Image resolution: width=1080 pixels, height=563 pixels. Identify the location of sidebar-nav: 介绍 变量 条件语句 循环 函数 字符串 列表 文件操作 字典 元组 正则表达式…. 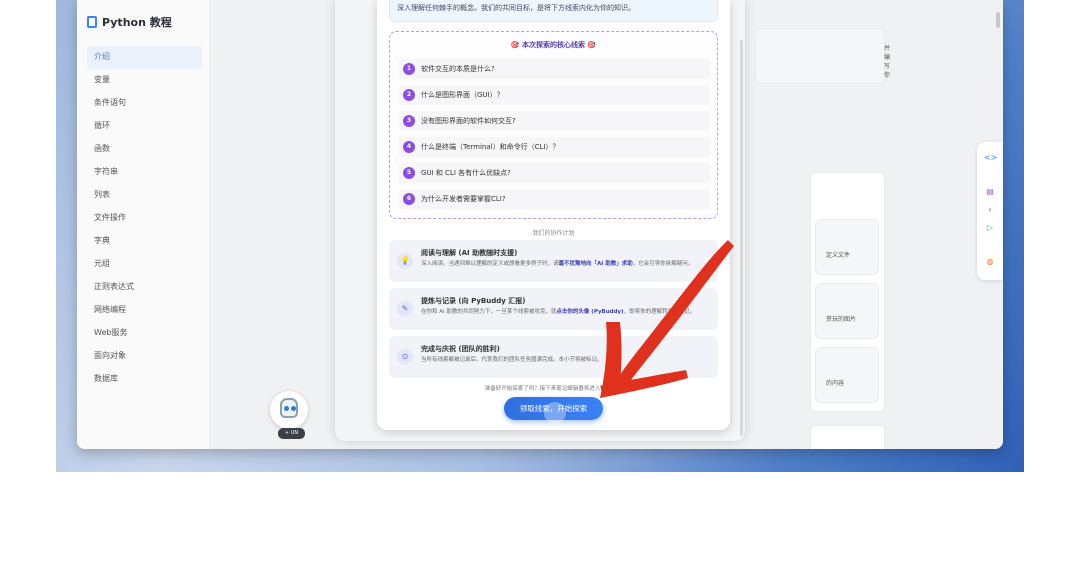
(144, 218).